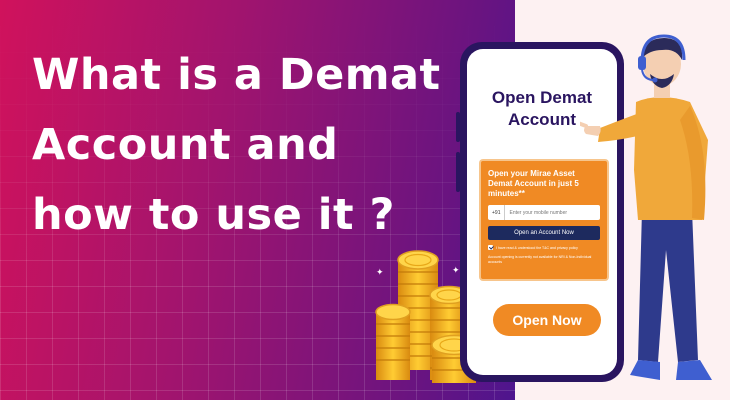 This screenshot has height=400, width=730. What do you see at coordinates (185, 145) in the screenshot?
I see `headline-line-2: Account and` at bounding box center [185, 145].